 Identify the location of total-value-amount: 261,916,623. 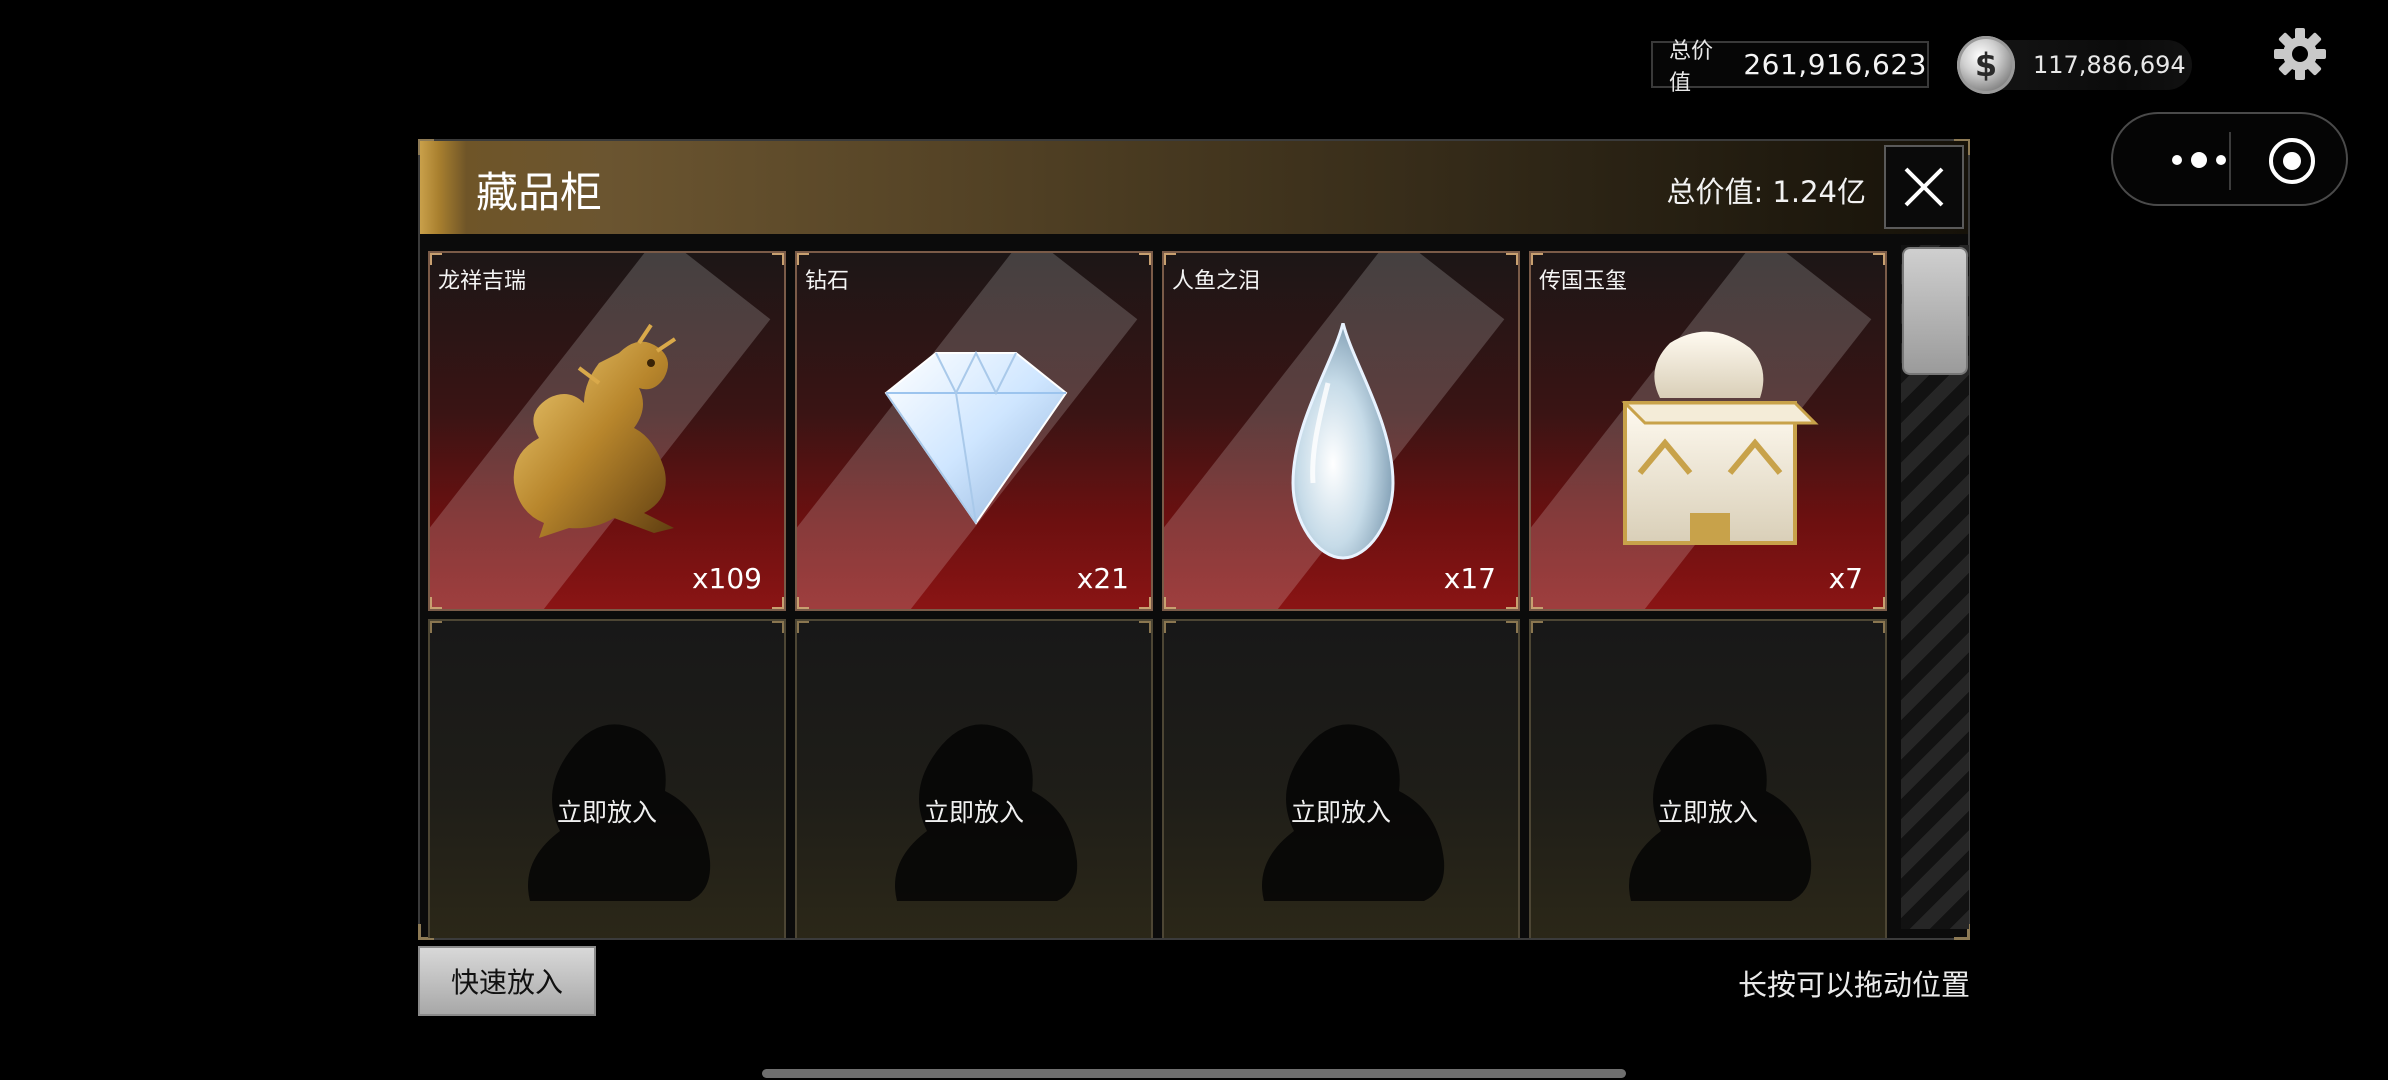
(1835, 64).